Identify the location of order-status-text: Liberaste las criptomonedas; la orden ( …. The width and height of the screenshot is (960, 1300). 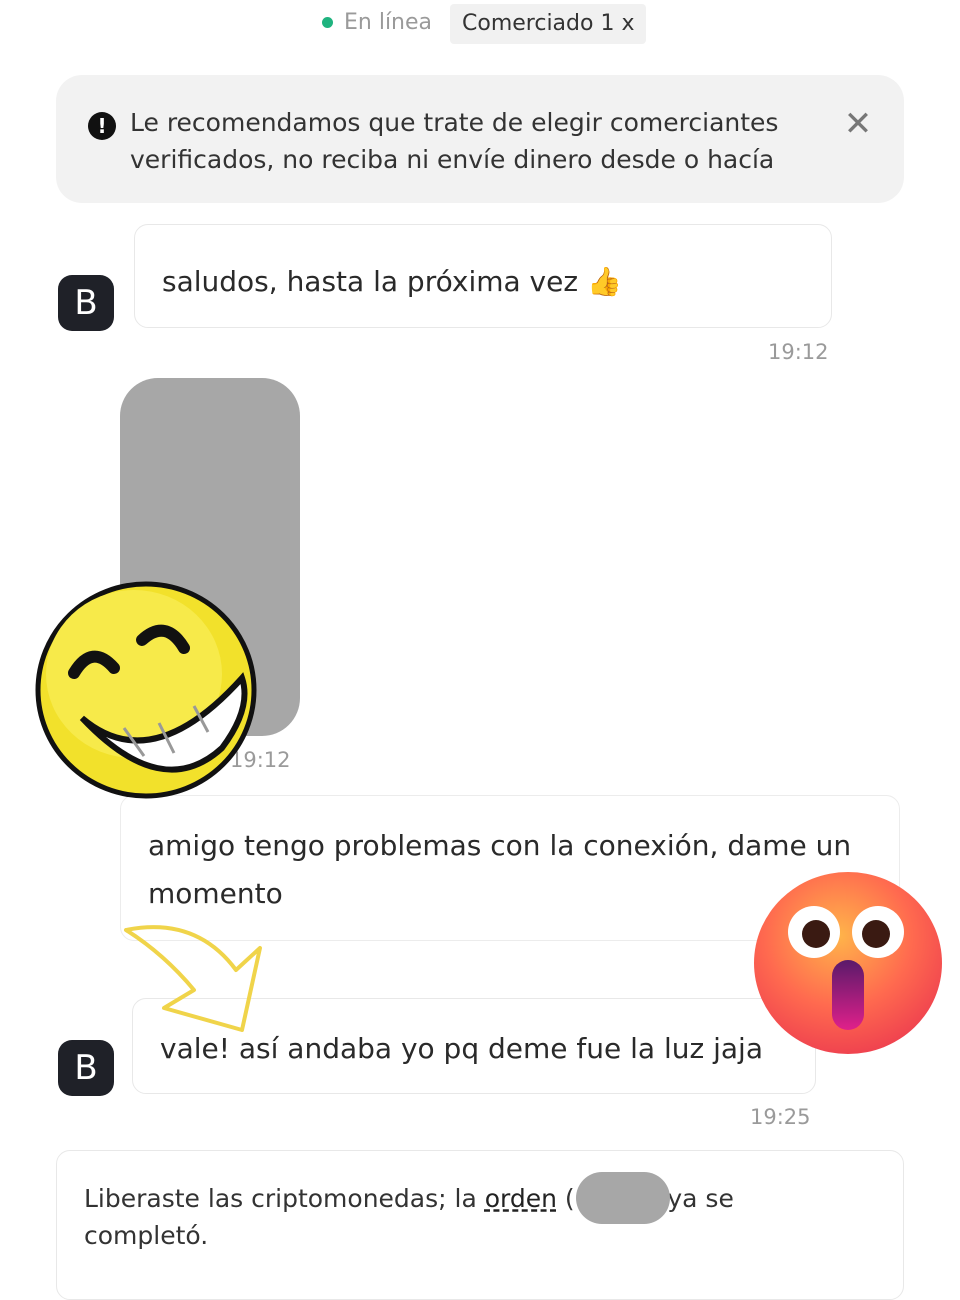
(444, 1217).